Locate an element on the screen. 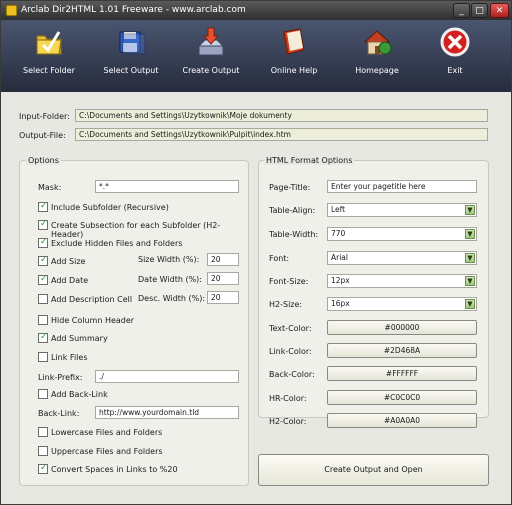 This screenshot has width=512, height=505. link-color-label: Link-Color: is located at coordinates (290, 351).